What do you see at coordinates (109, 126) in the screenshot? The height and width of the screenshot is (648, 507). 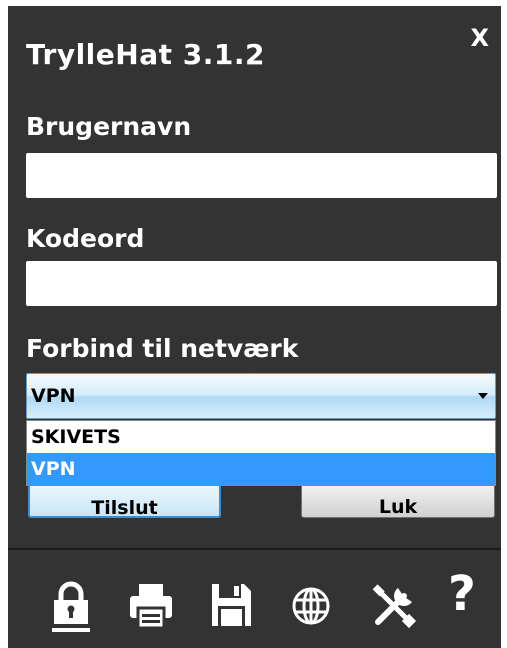 I see `username-label: Brugernavn` at bounding box center [109, 126].